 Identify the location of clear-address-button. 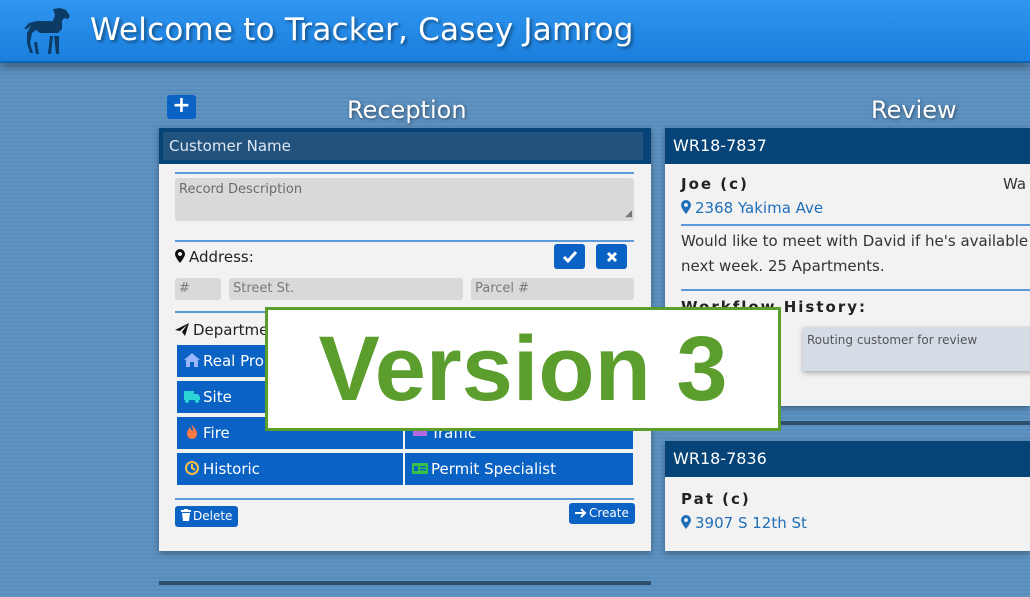
(611, 256).